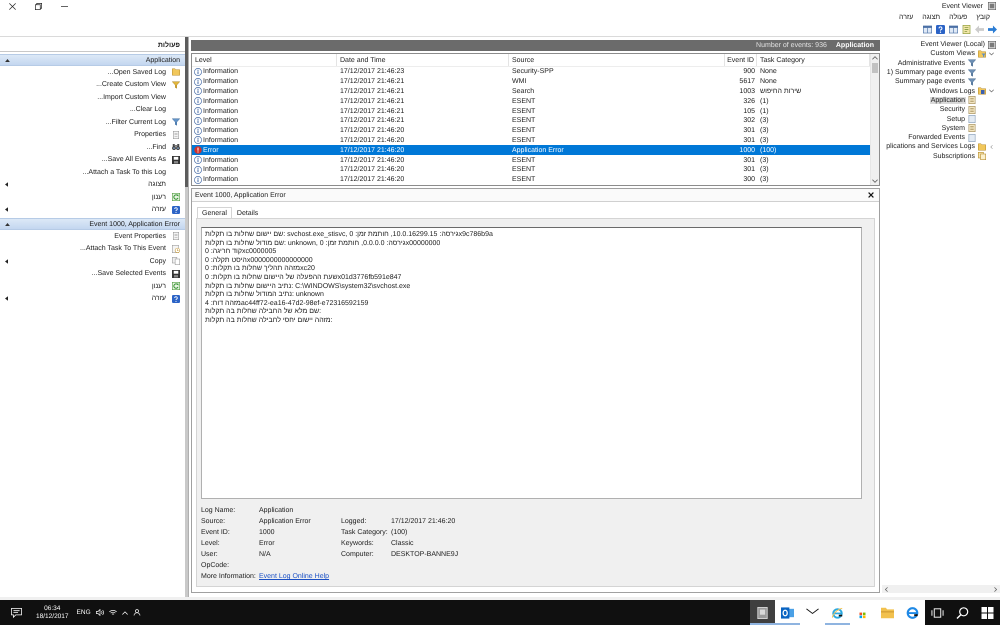 This screenshot has width=1000, height=625. What do you see at coordinates (972, 128) in the screenshot?
I see `log-page-icon` at bounding box center [972, 128].